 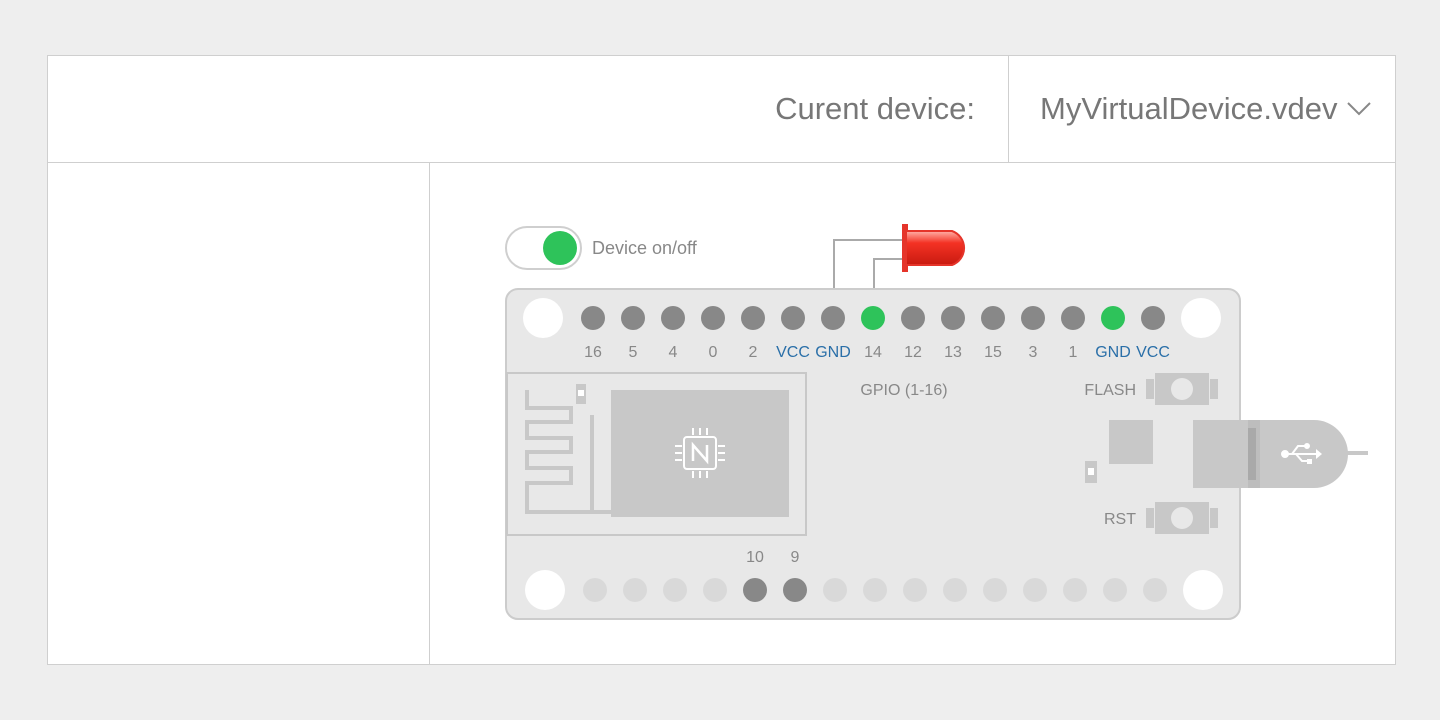 What do you see at coordinates (934, 248) in the screenshot?
I see `led` at bounding box center [934, 248].